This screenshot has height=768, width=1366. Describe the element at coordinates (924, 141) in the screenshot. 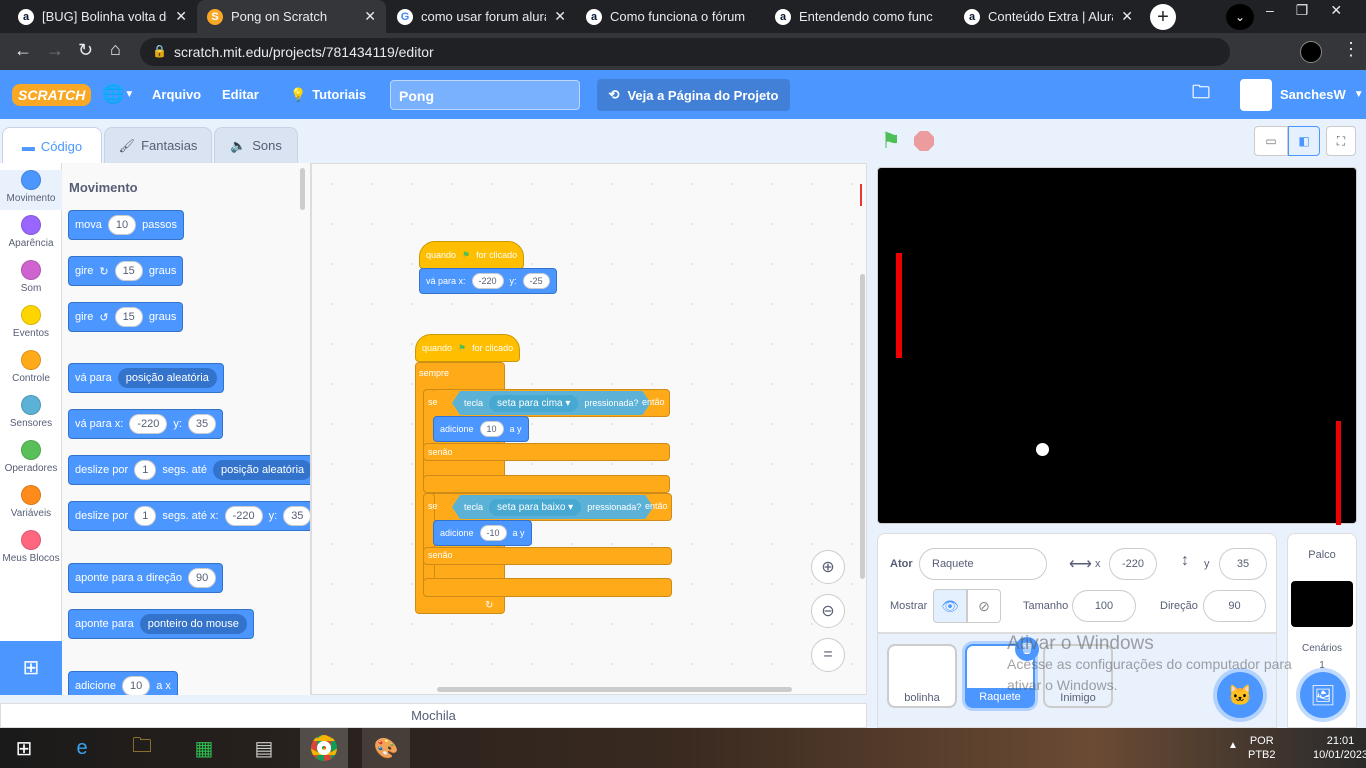

I see `stop-button` at that location.